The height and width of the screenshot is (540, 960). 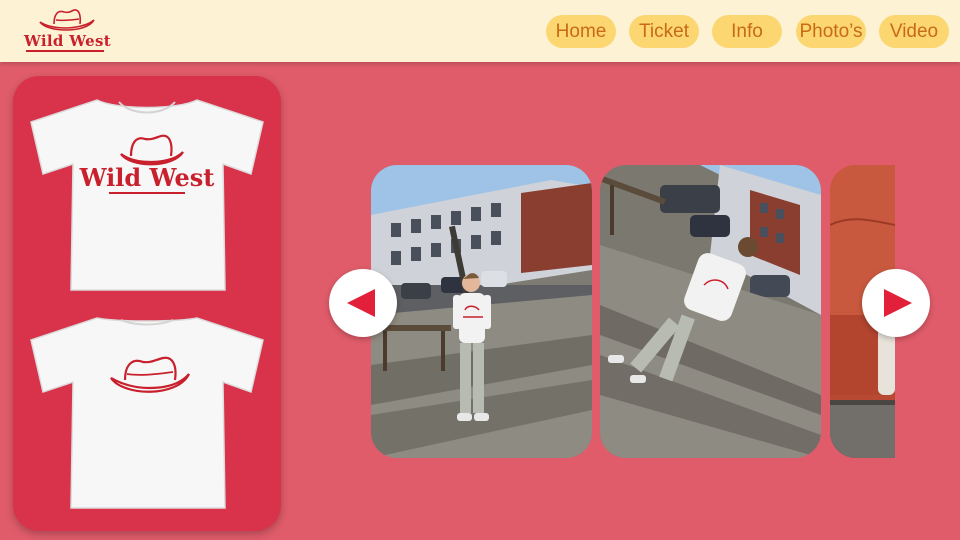 I want to click on logo-wordmark: Wild West, so click(x=67, y=41).